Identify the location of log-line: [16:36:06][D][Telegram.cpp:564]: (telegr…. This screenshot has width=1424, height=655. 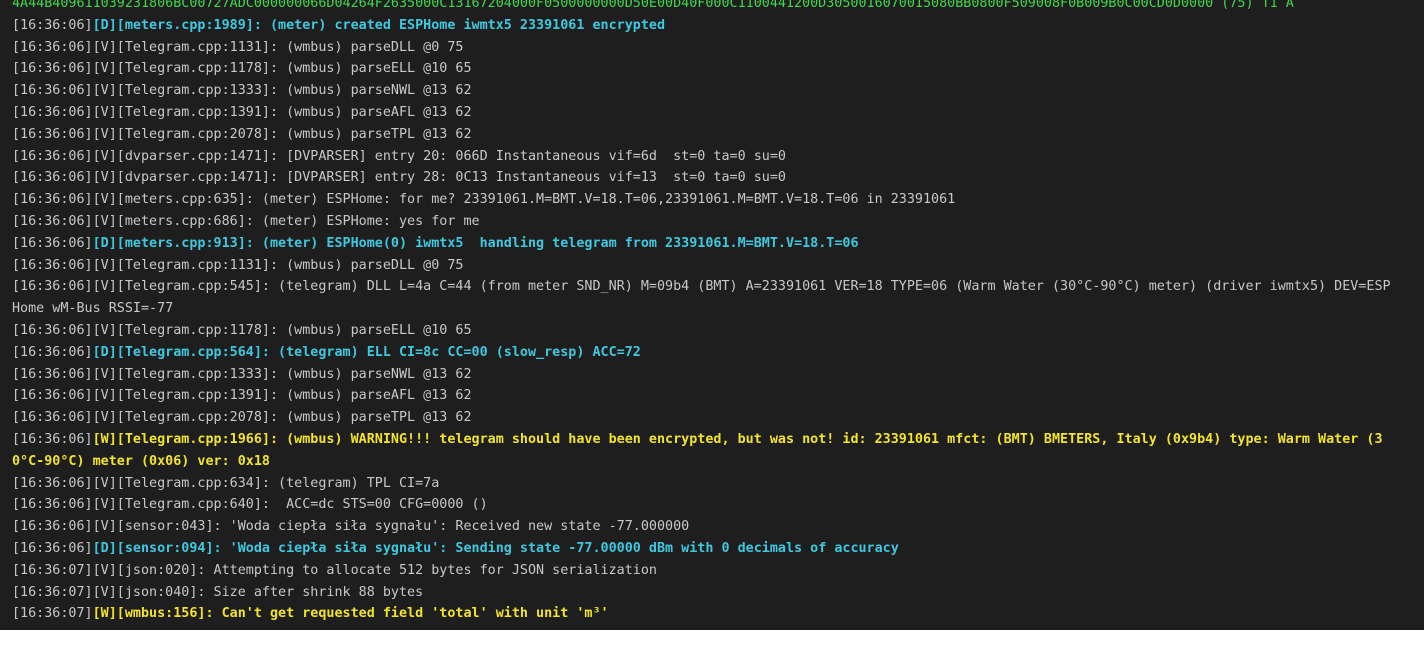
(718, 353).